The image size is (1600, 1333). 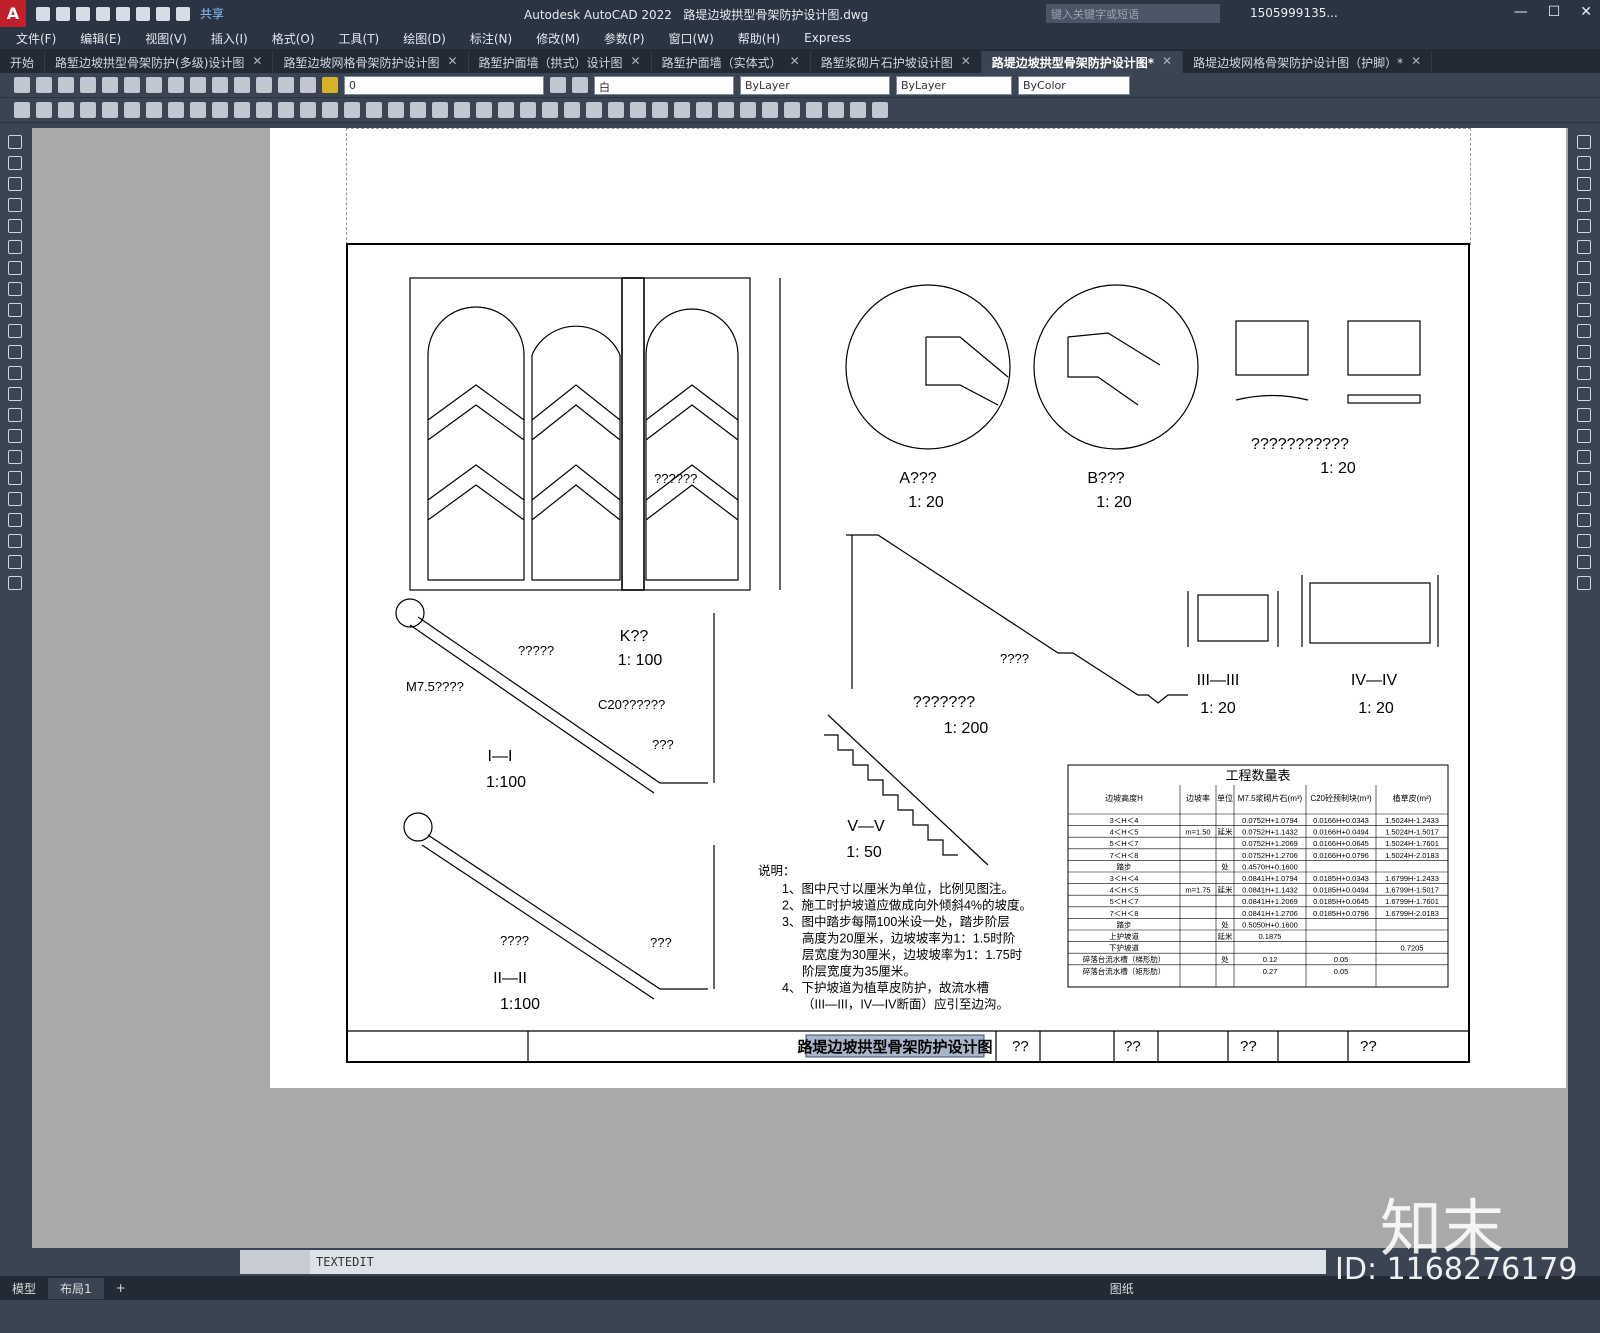 I want to click on maximize-icon: ☐, so click(x=1554, y=12).